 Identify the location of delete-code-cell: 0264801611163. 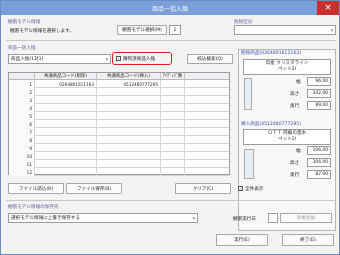
(66, 84).